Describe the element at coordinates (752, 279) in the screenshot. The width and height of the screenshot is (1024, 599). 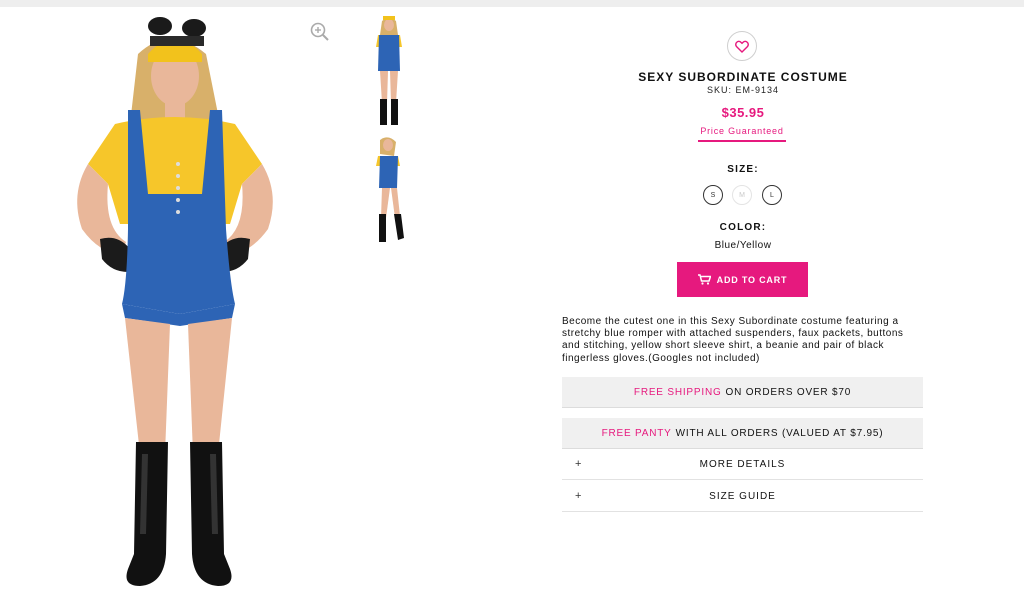
I see `add-to-cart-label: ADD TO CART` at that location.